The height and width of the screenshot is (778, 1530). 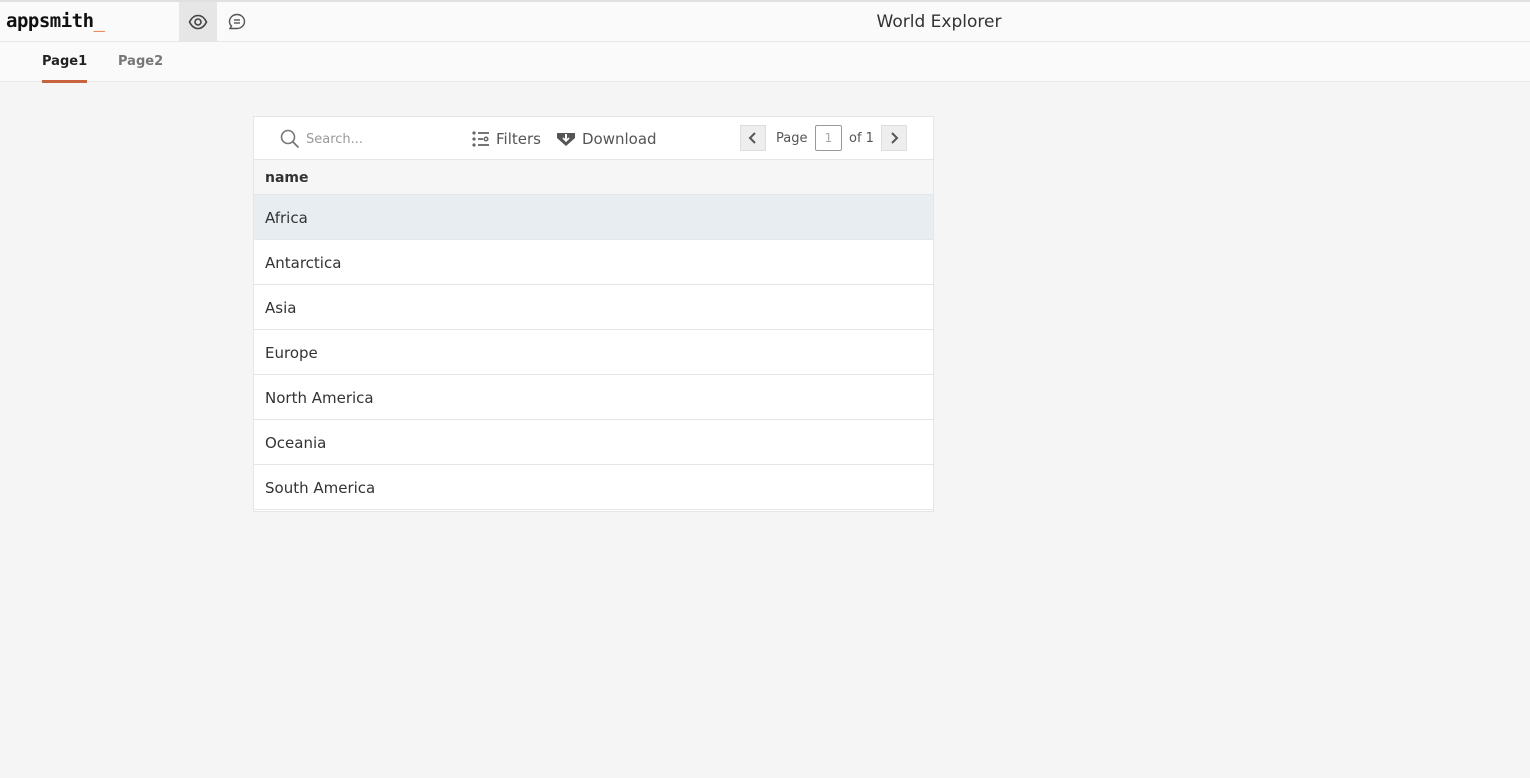 What do you see at coordinates (765, 21) in the screenshot?
I see `app-header: appsmith_ World Explorer` at bounding box center [765, 21].